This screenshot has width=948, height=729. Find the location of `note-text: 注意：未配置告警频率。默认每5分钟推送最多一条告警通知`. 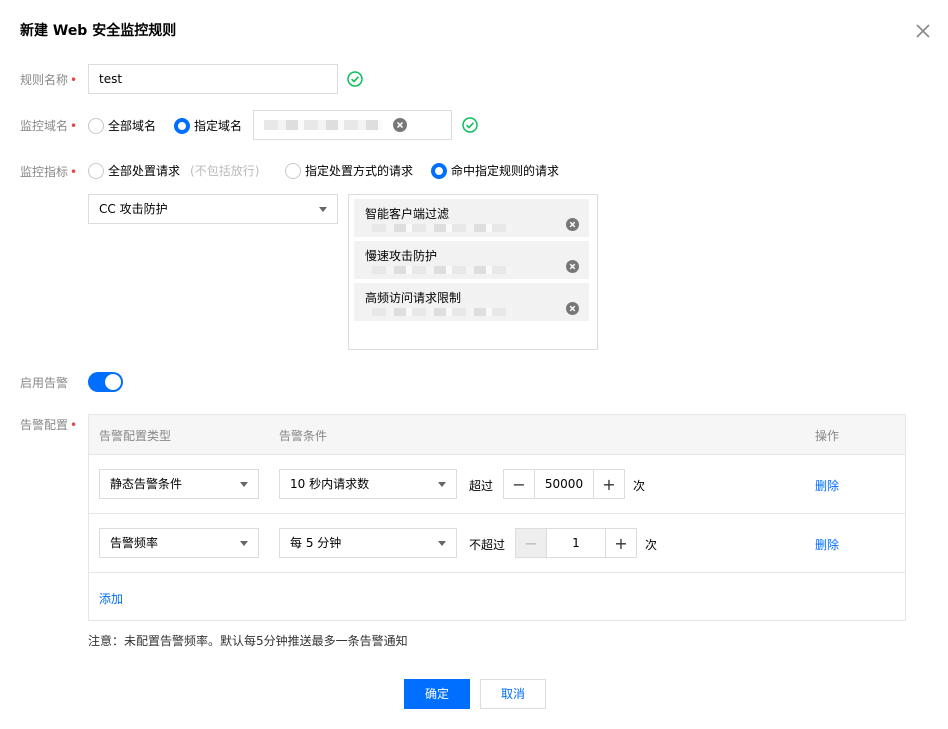

note-text: 注意：未配置告警频率。默认每5分钟推送最多一条告警通知 is located at coordinates (248, 641).